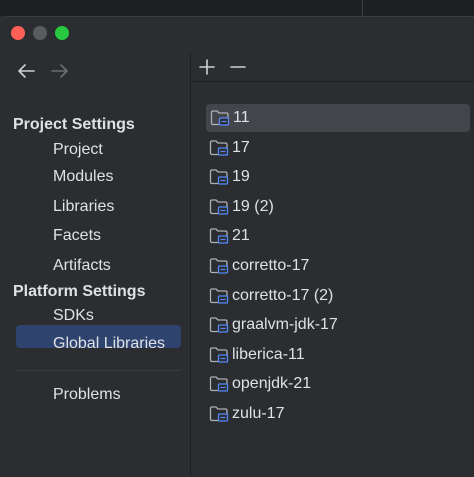 This screenshot has height=477, width=474. Describe the element at coordinates (79, 291) in the screenshot. I see `platform-settings-heading: Platform Settings` at that location.